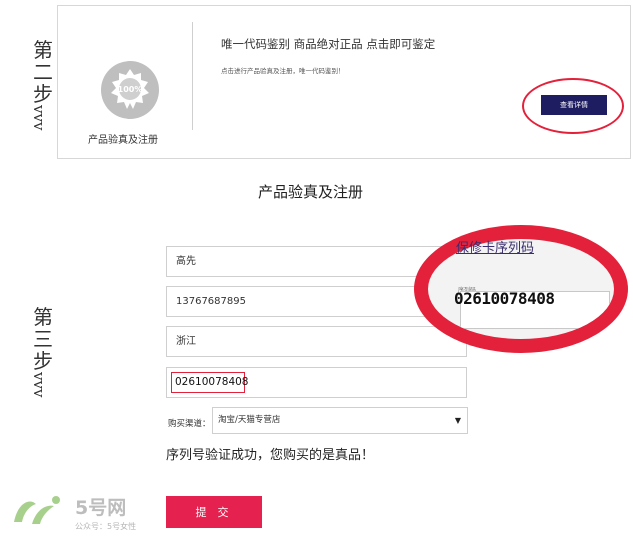 The height and width of the screenshot is (537, 633). I want to click on form-title: 产品验真及注册, so click(311, 192).